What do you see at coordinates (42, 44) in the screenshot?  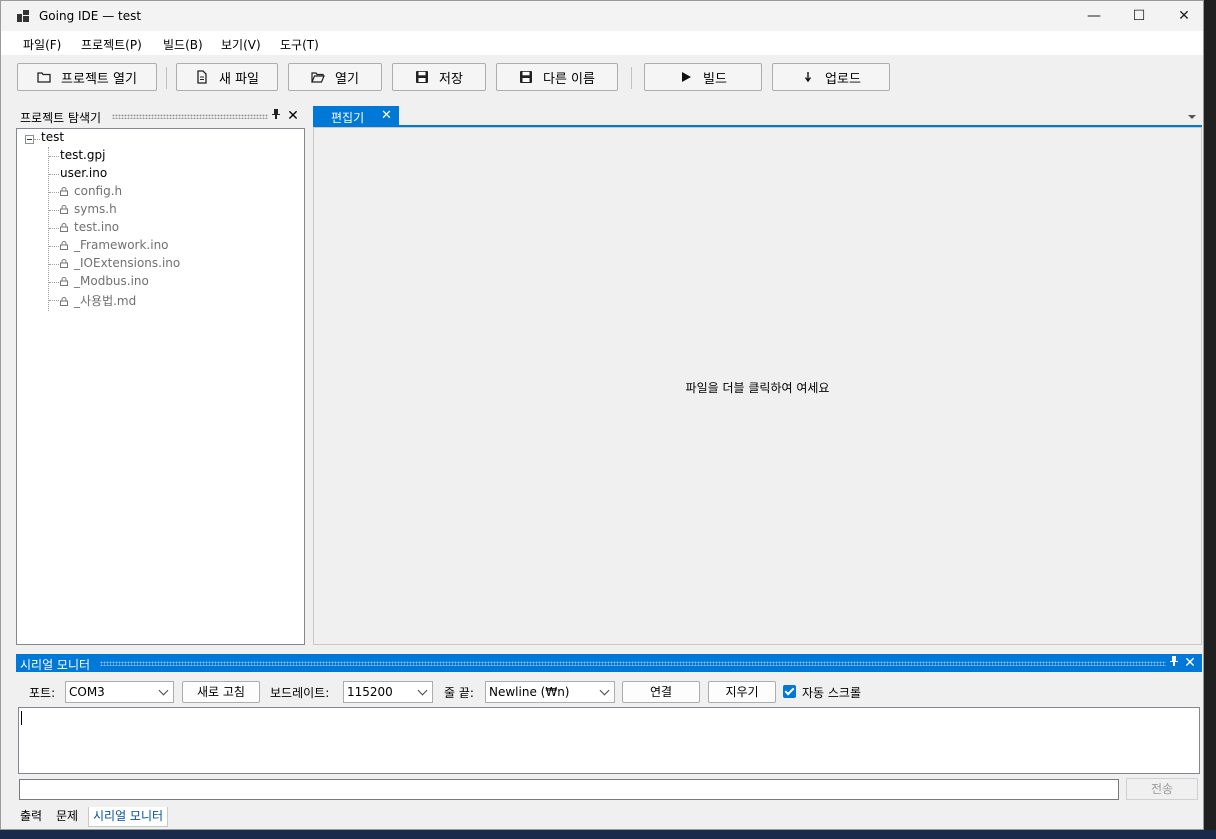 I see `menu-file: 파일(F)` at bounding box center [42, 44].